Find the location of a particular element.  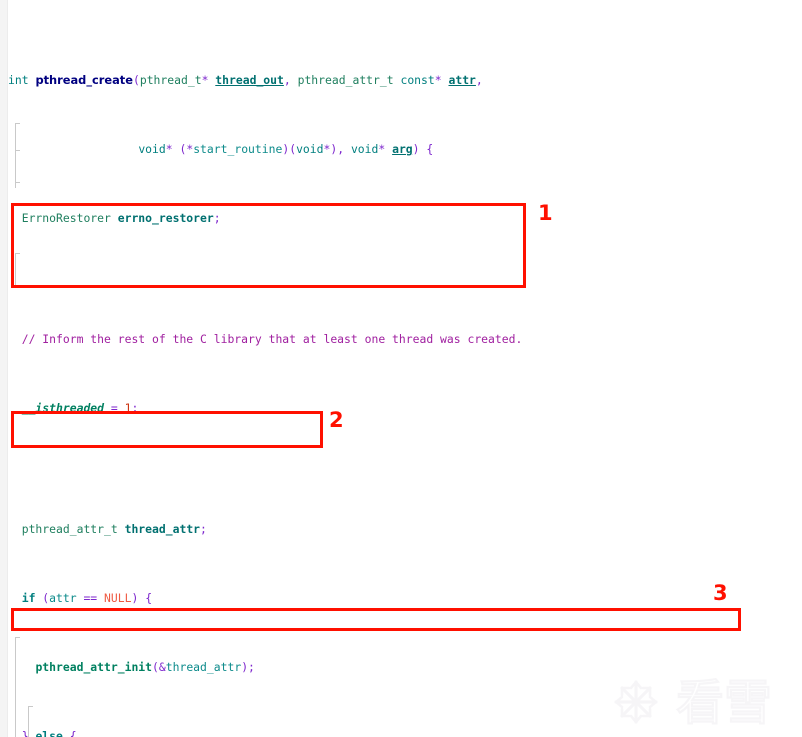

code-line: ErrnoRestorer errno_restorer; is located at coordinates (121, 218).